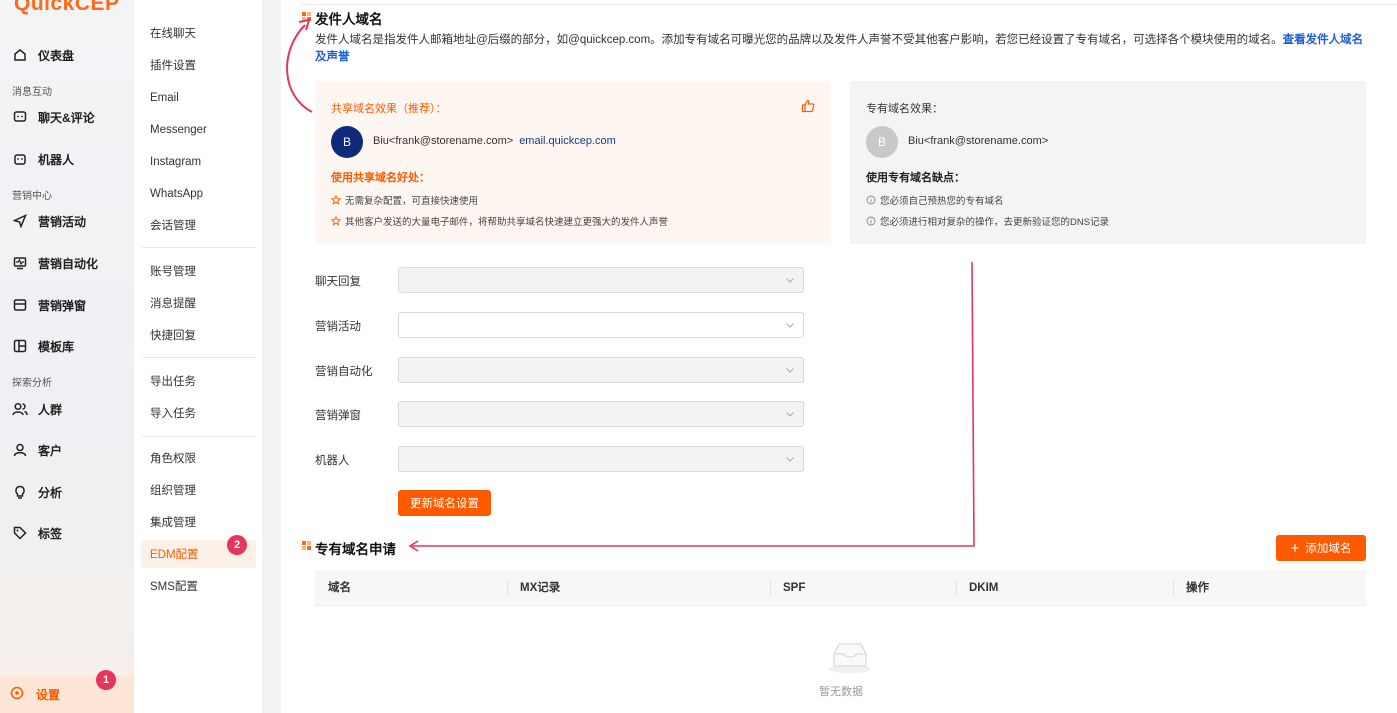  I want to click on nav-label: 客户, so click(50, 450).